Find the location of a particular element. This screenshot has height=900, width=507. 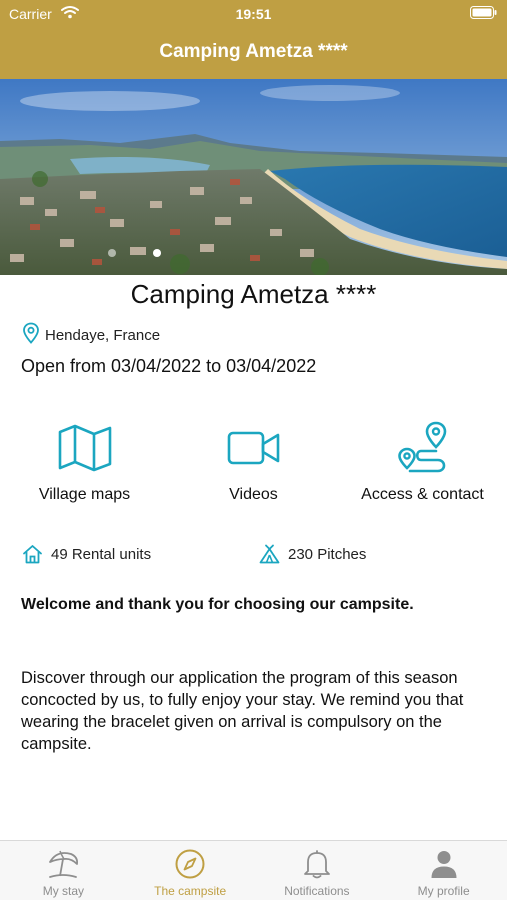

access-contact-button: Access & contact is located at coordinates (422, 462).